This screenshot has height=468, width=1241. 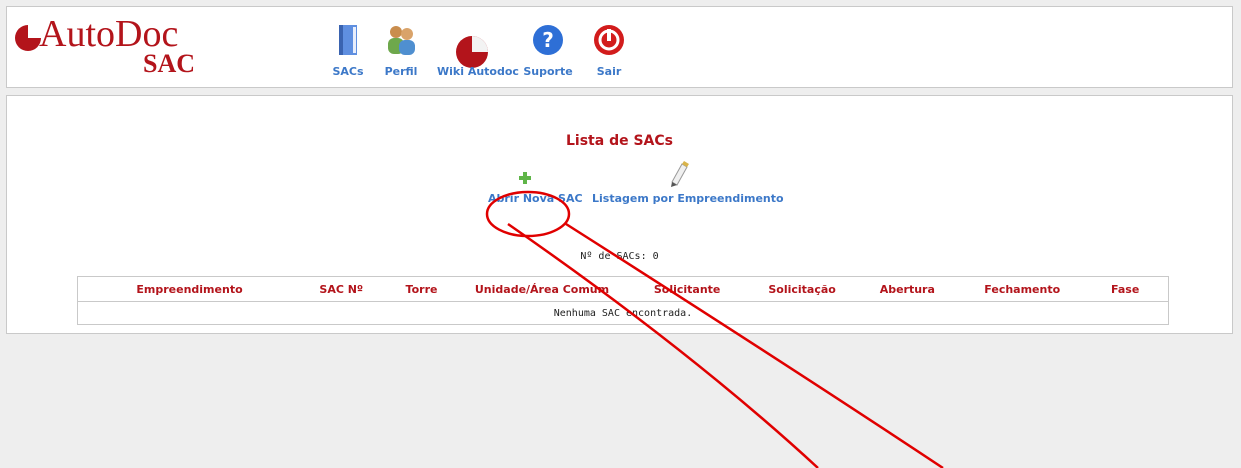 What do you see at coordinates (535, 188) in the screenshot?
I see `open-new-sac-link: Abrir Nova SAC` at bounding box center [535, 188].